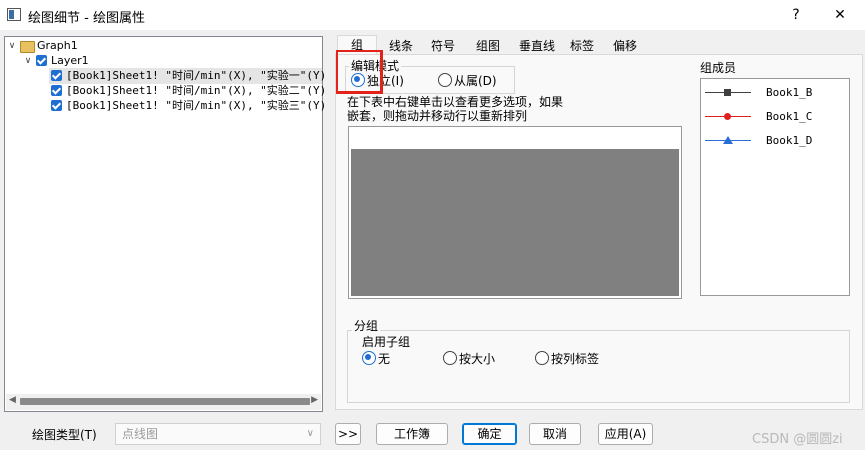  I want to click on tree-item-series-2: [Book1]Sheet1! "时间/min"(X), "实验二"(Y) [, so click(203, 91).